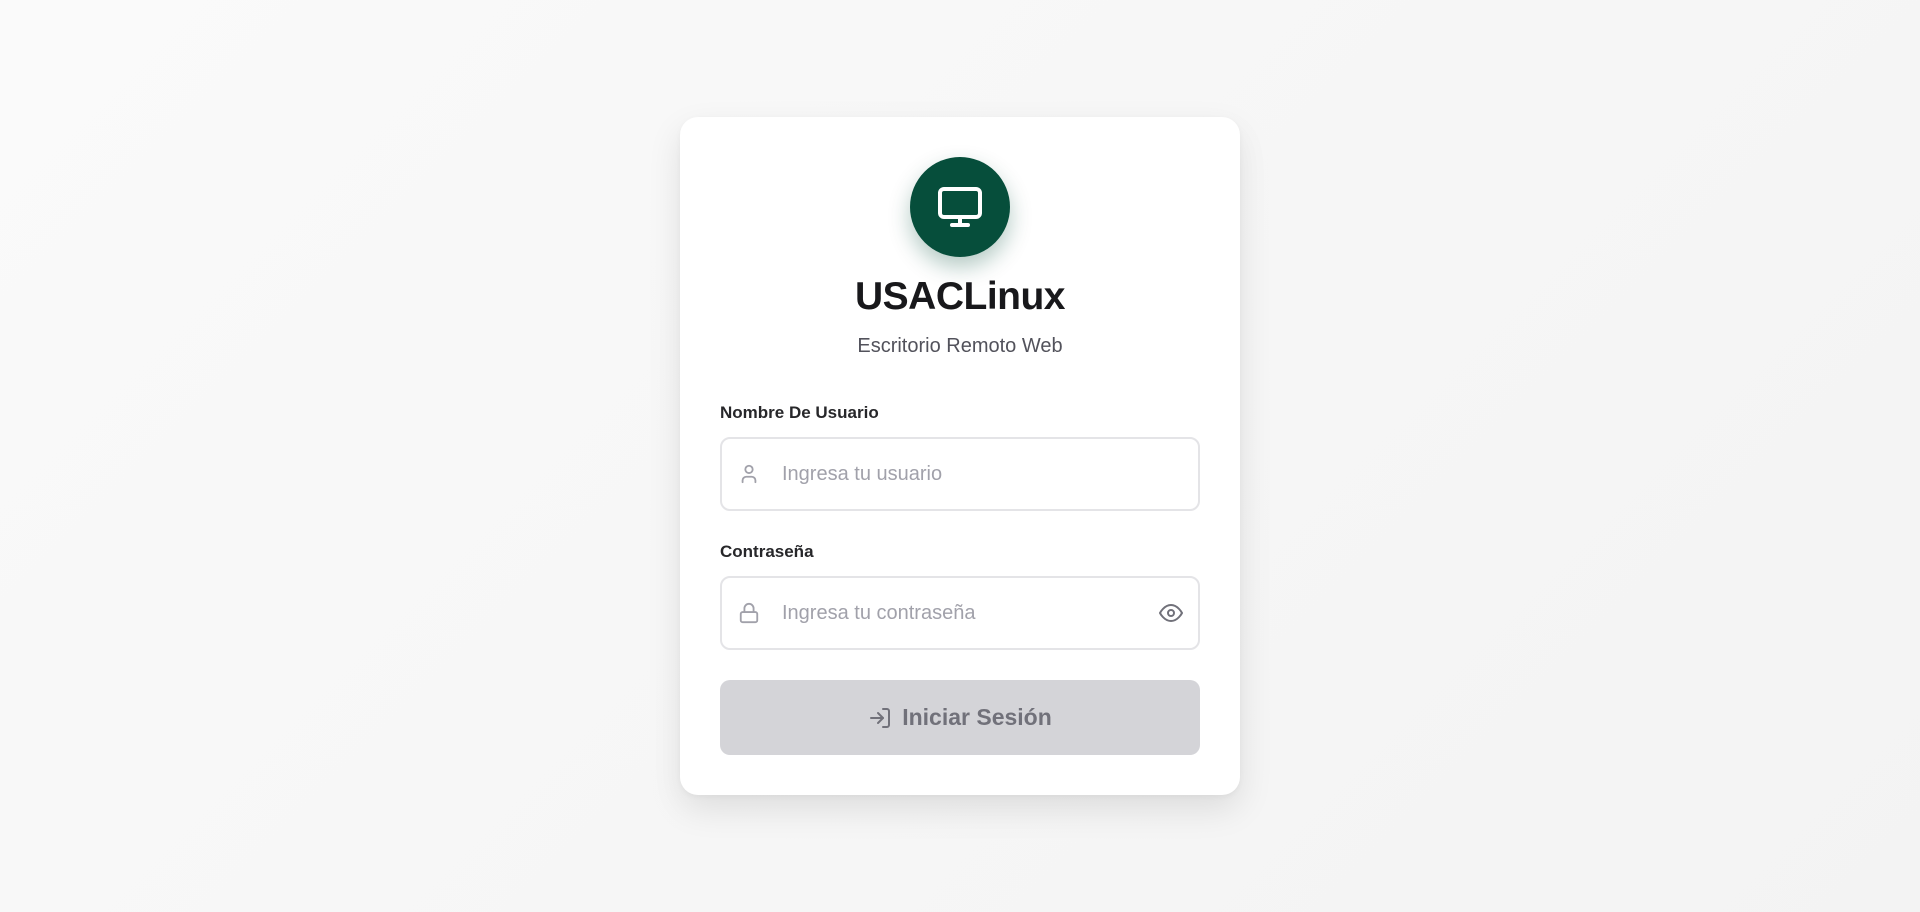 The image size is (1920, 912). Describe the element at coordinates (749, 613) in the screenshot. I see `lock-icon` at that location.